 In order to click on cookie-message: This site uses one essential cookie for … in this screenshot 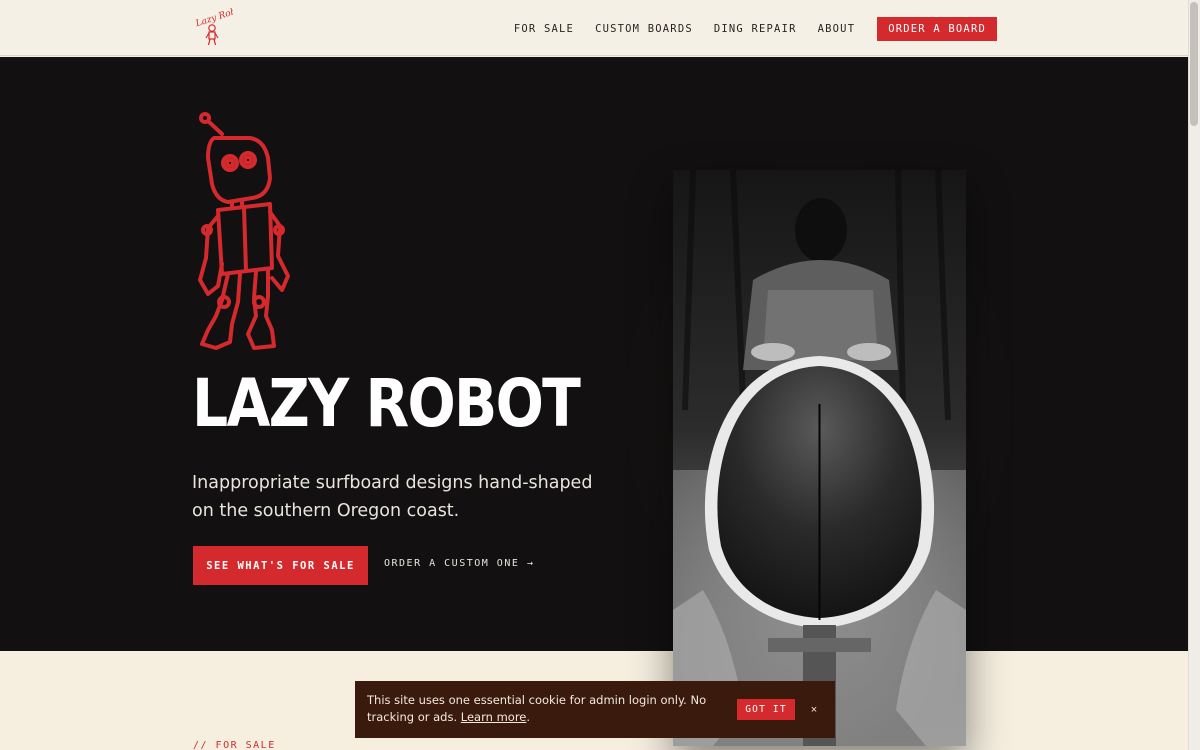, I will do `click(537, 708)`.